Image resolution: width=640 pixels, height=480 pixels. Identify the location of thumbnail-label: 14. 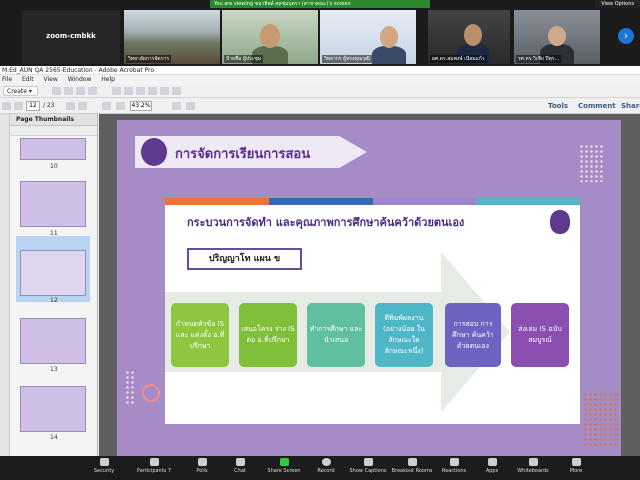
(54, 437).